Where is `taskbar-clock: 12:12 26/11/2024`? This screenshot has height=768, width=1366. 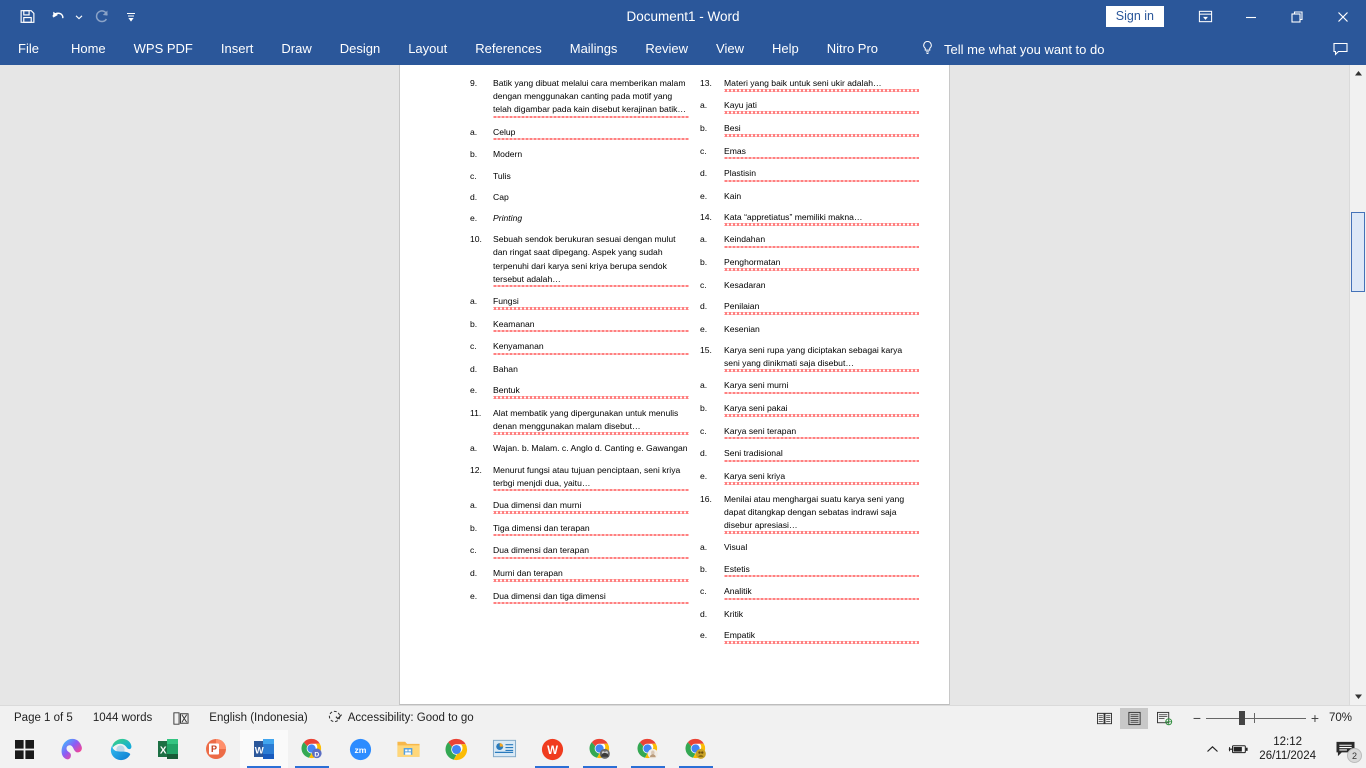
taskbar-clock: 12:12 26/11/2024 is located at coordinates (1287, 749).